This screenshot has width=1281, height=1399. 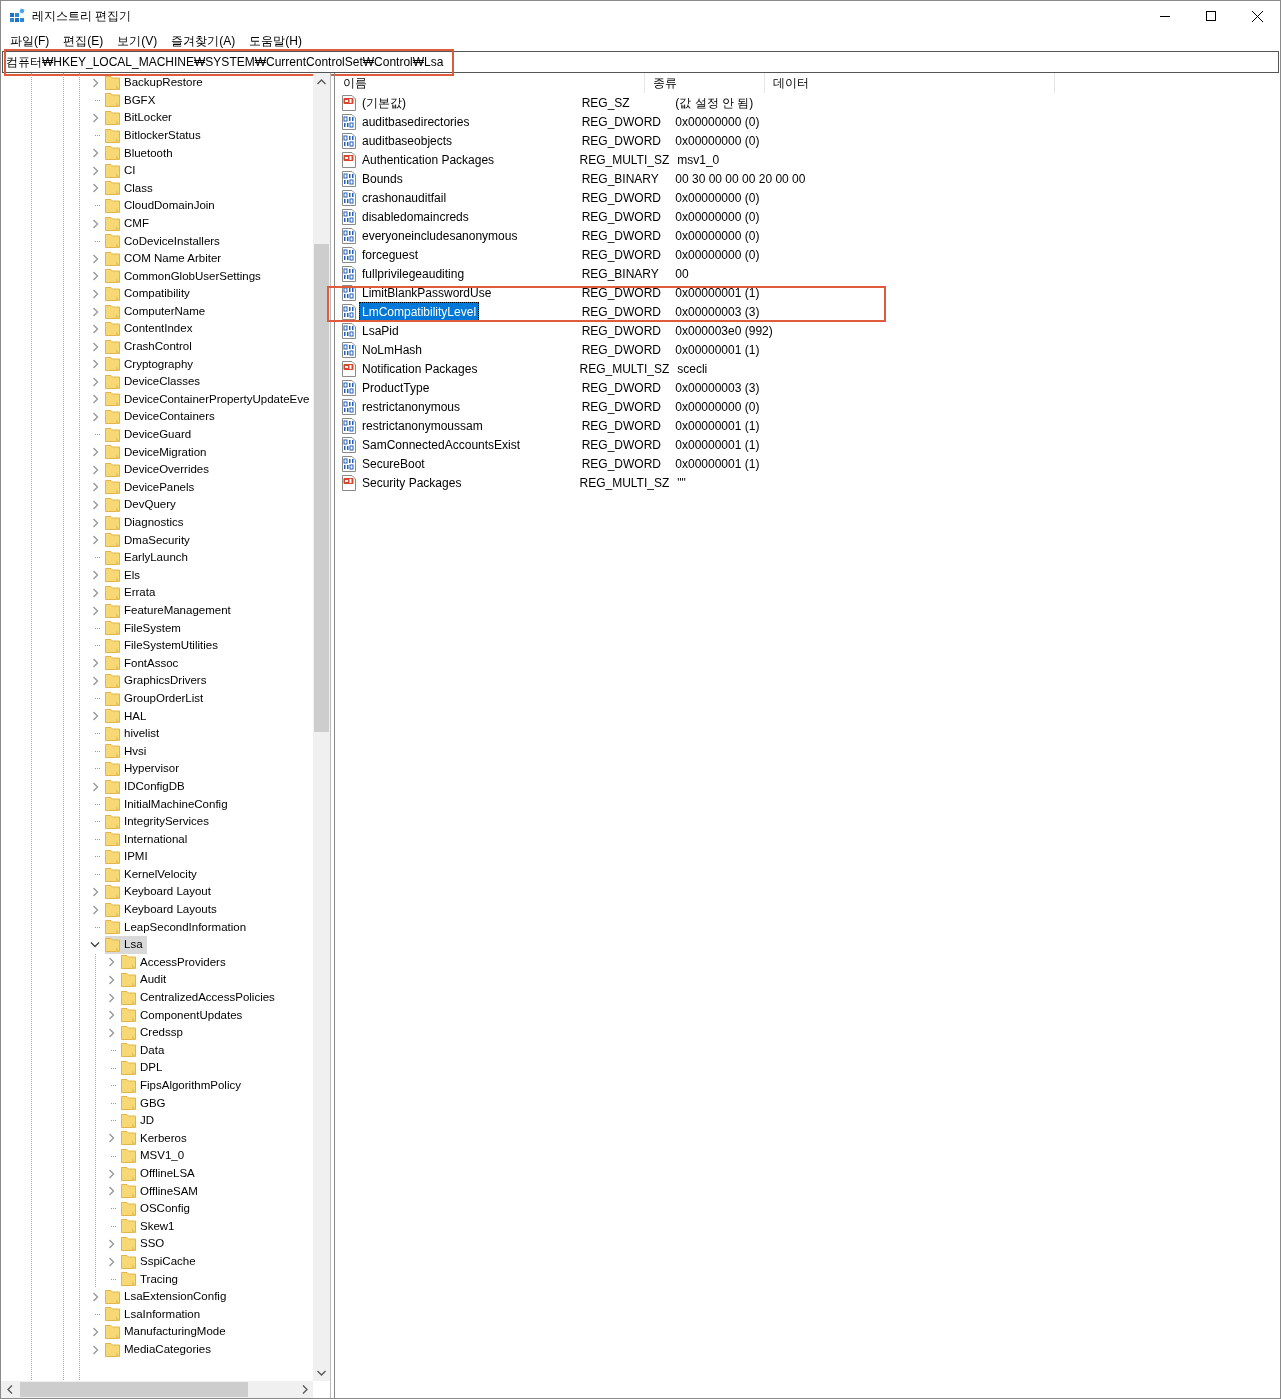 I want to click on value-name: SamConnectedAccountsExist, so click(x=441, y=444).